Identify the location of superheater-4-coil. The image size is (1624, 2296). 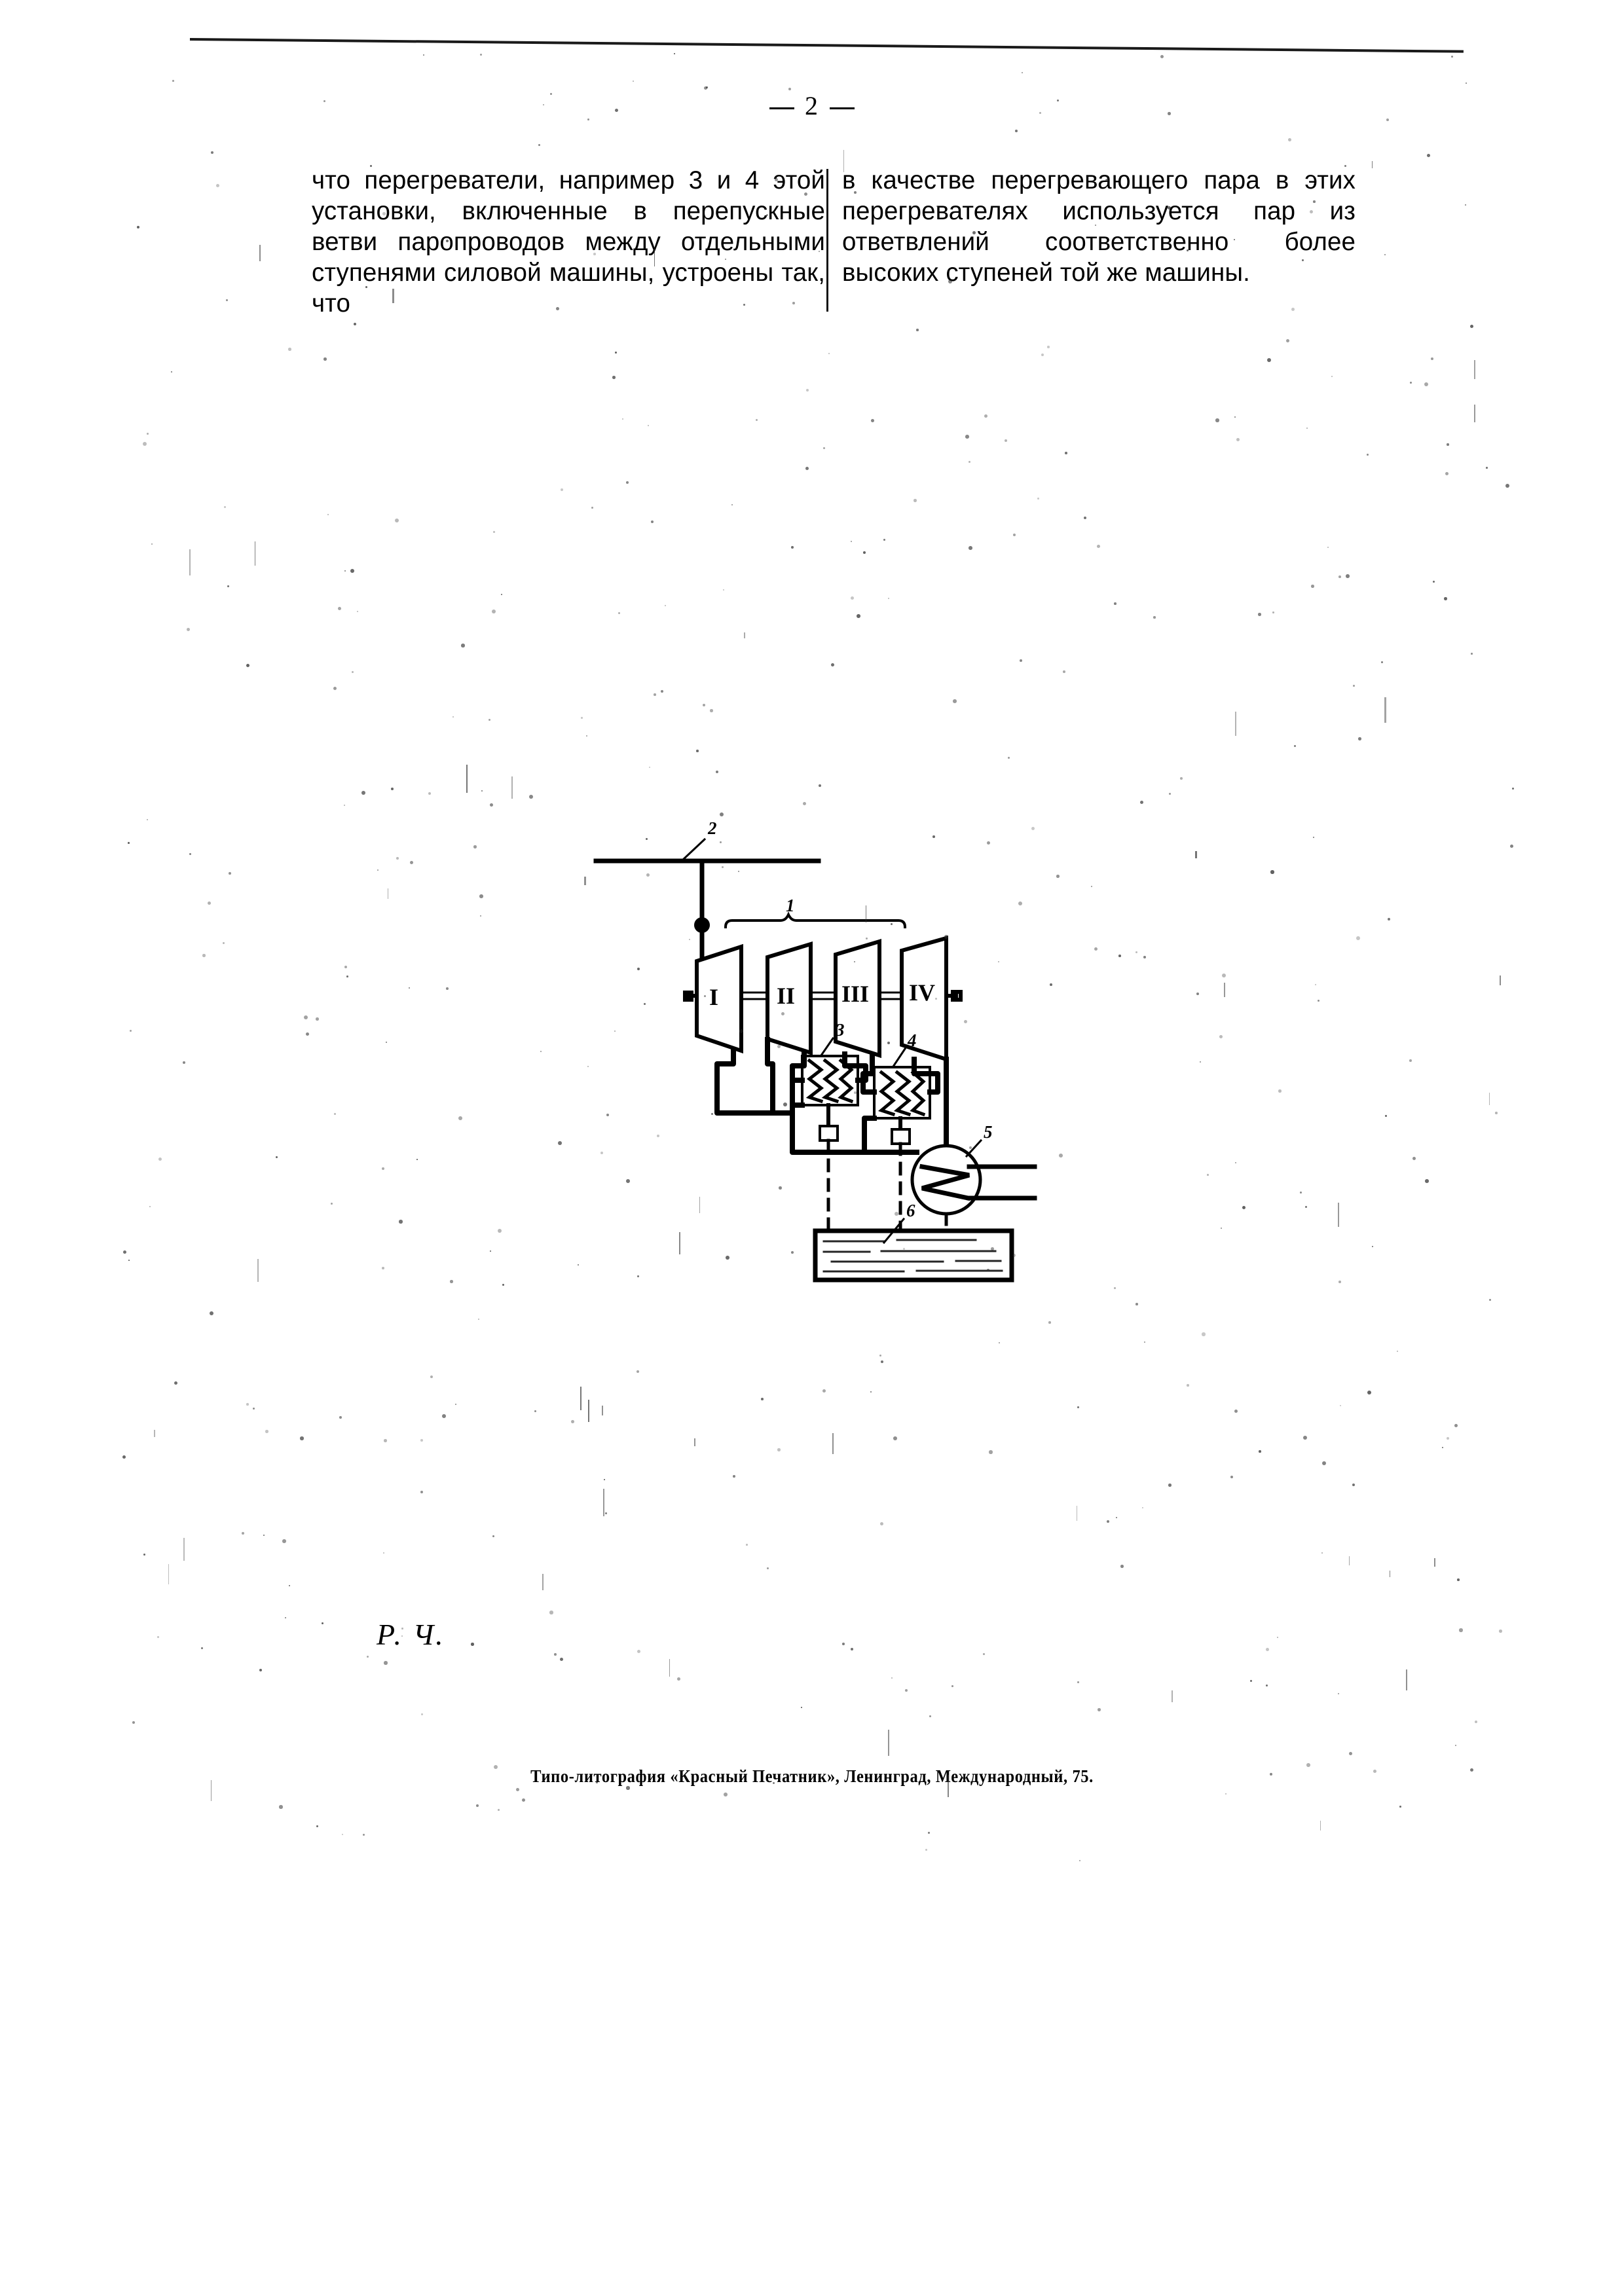
(901, 1093).